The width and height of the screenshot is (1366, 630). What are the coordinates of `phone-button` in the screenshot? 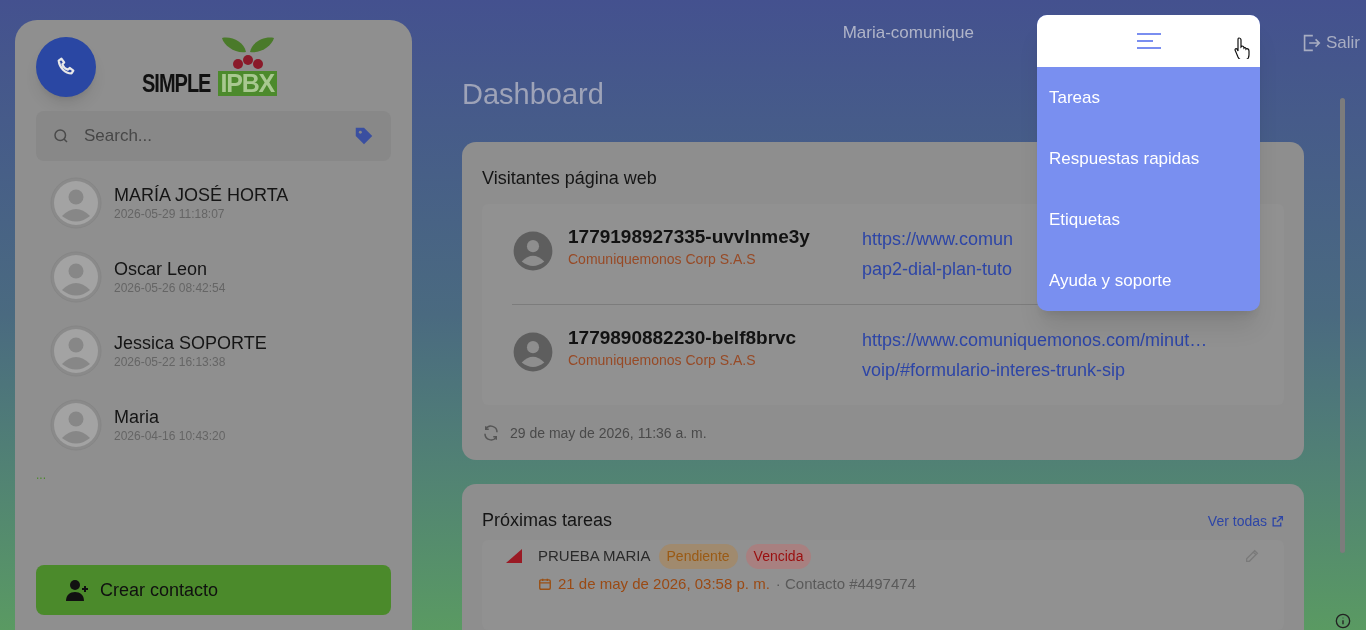 It's located at (66, 67).